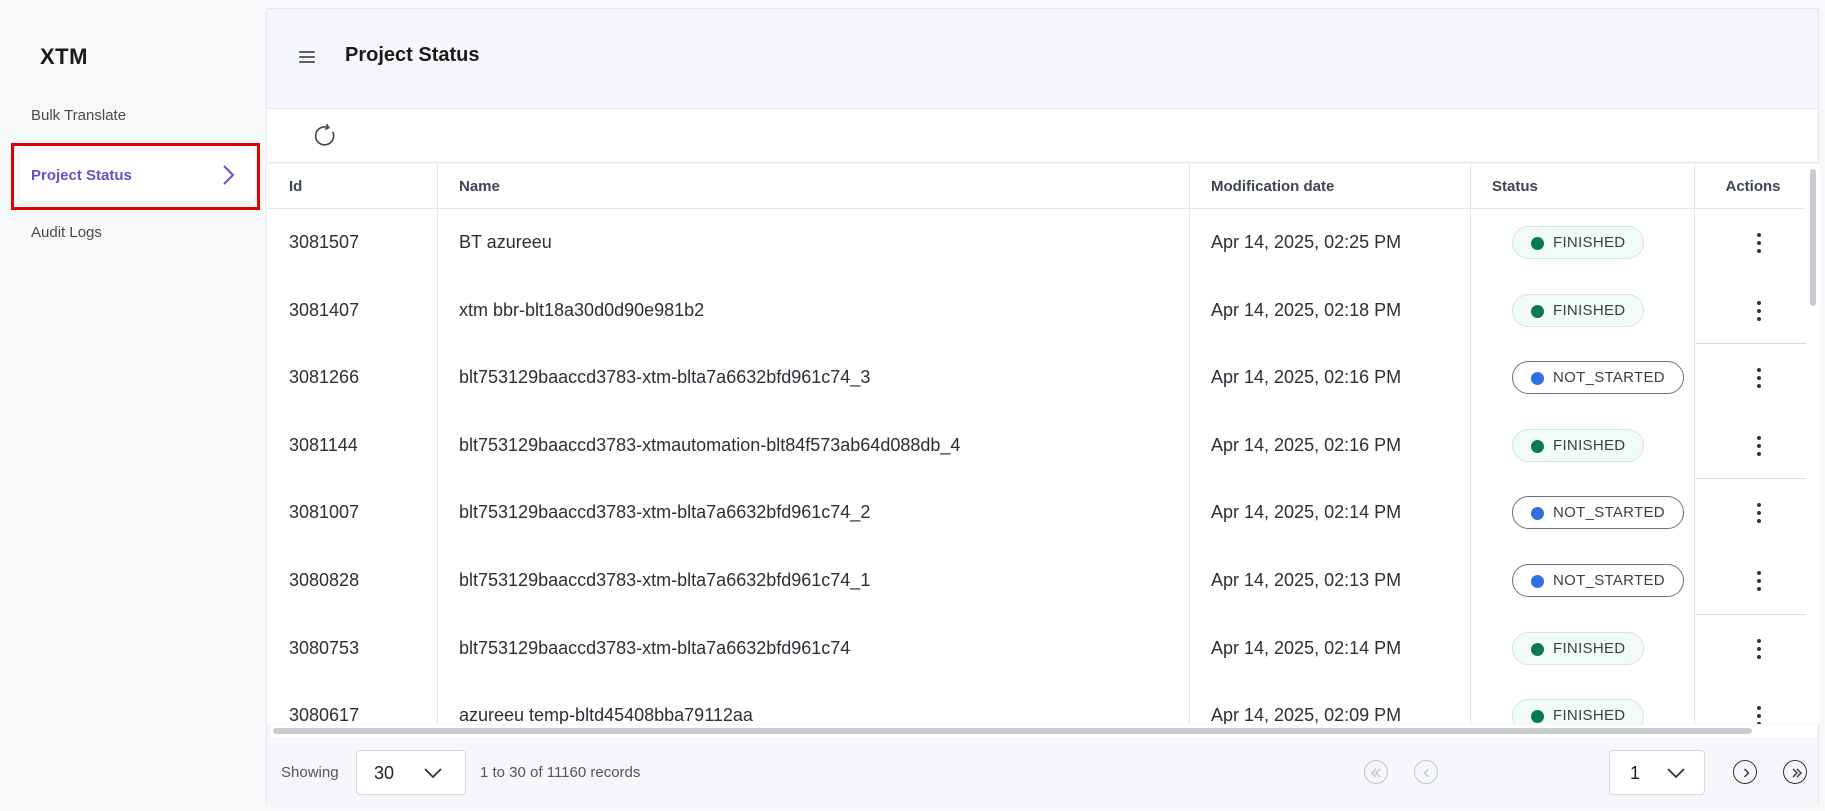 This screenshot has width=1825, height=811. I want to click on sidebar-item-bulk-translate: Bulk Translate, so click(78, 115).